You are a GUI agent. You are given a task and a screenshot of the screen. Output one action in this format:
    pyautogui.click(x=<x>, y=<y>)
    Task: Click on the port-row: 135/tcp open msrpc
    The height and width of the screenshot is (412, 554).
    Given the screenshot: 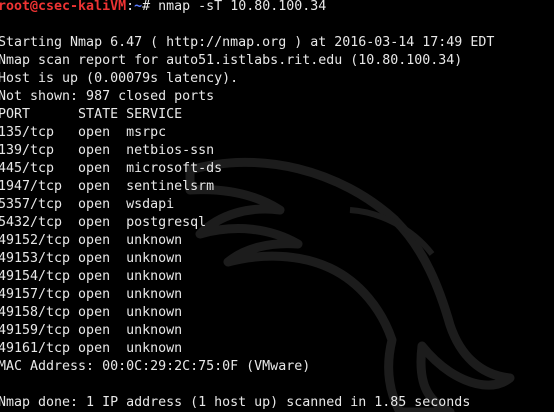 What is the action you would take?
    pyautogui.click(x=83, y=132)
    